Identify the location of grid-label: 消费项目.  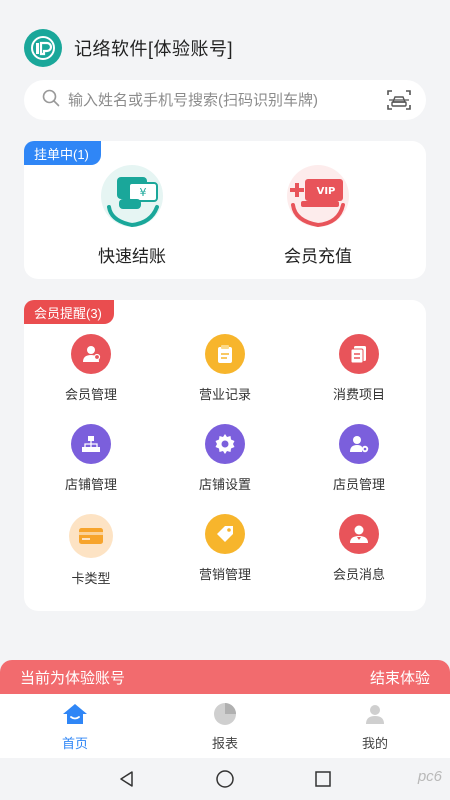
(358, 394).